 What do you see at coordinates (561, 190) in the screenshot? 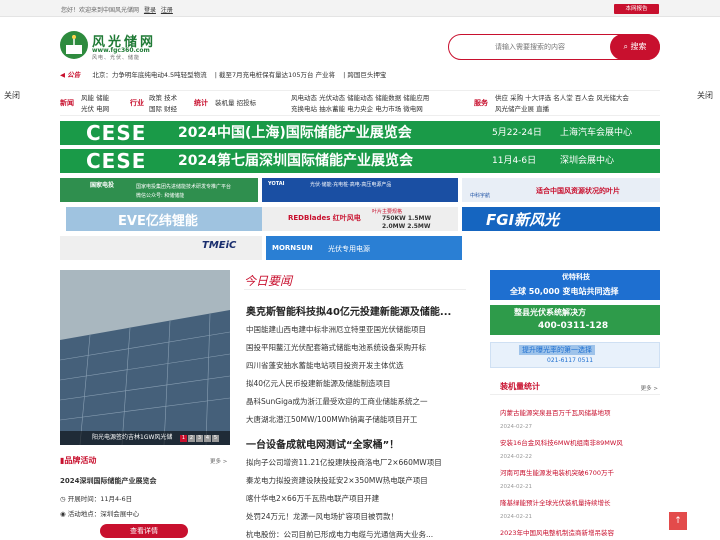
I see `ad-zkyh: 中科宇航 适合中国风资源状况的叶片` at bounding box center [561, 190].